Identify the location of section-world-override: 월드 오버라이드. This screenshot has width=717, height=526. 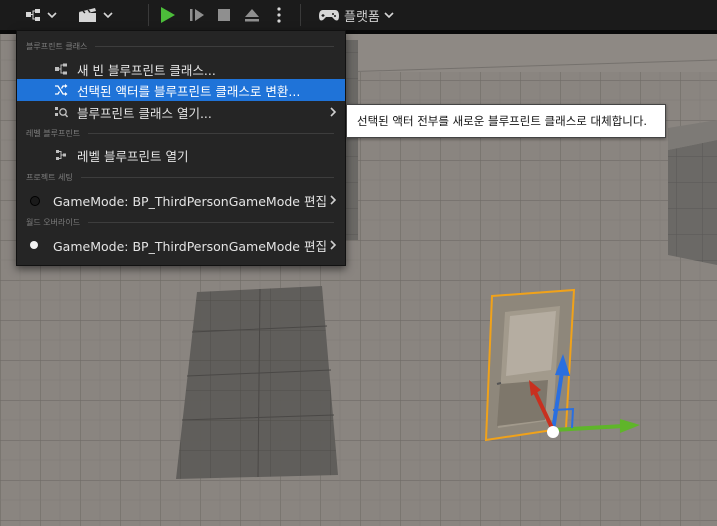
(180, 222).